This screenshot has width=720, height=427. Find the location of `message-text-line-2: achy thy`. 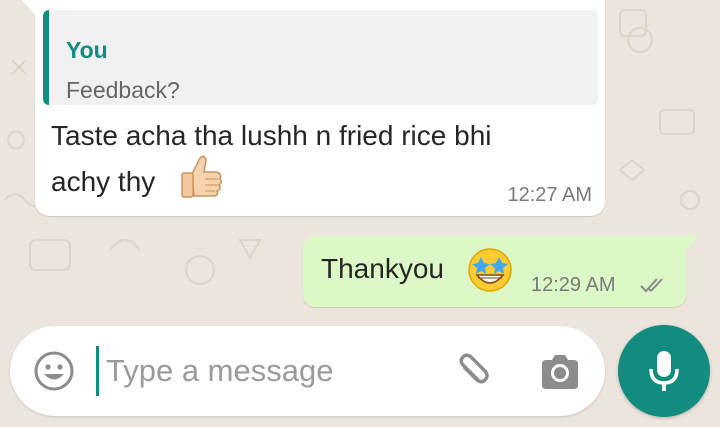

message-text-line-2: achy thy is located at coordinates (103, 181).